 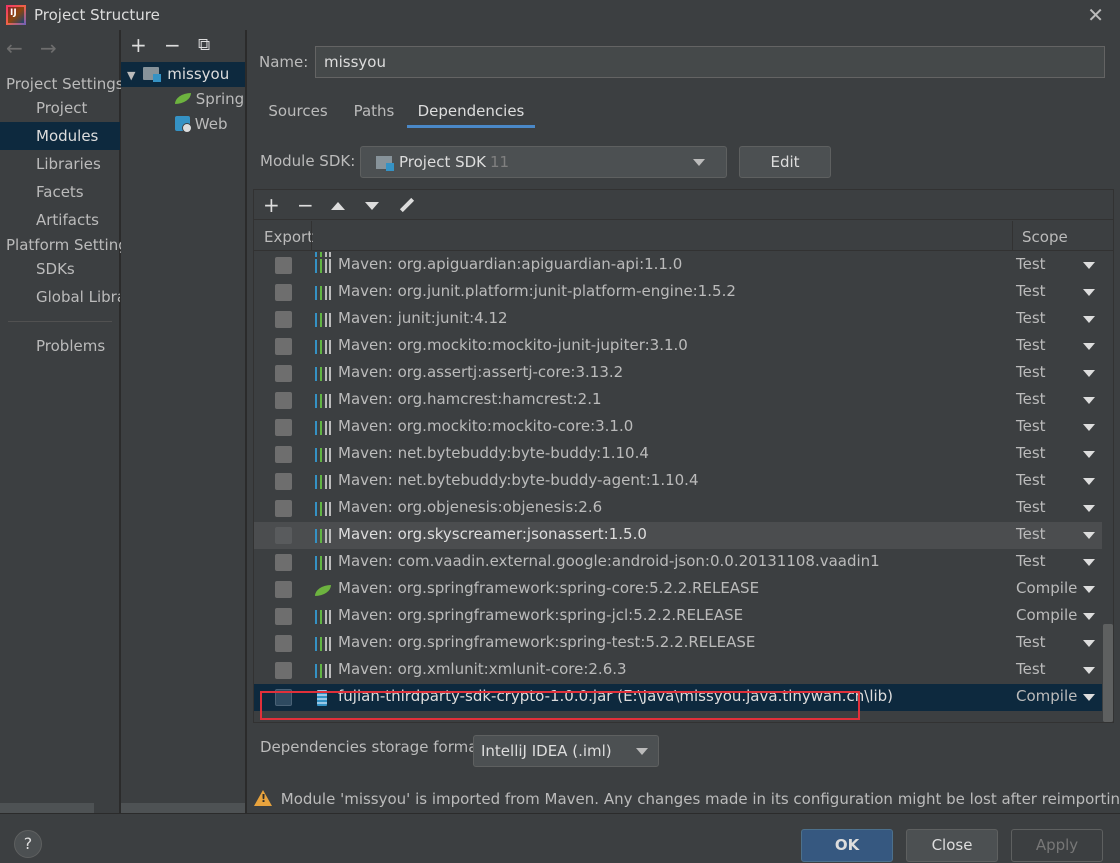 What do you see at coordinates (28, 844) in the screenshot?
I see `help-button: ?` at bounding box center [28, 844].